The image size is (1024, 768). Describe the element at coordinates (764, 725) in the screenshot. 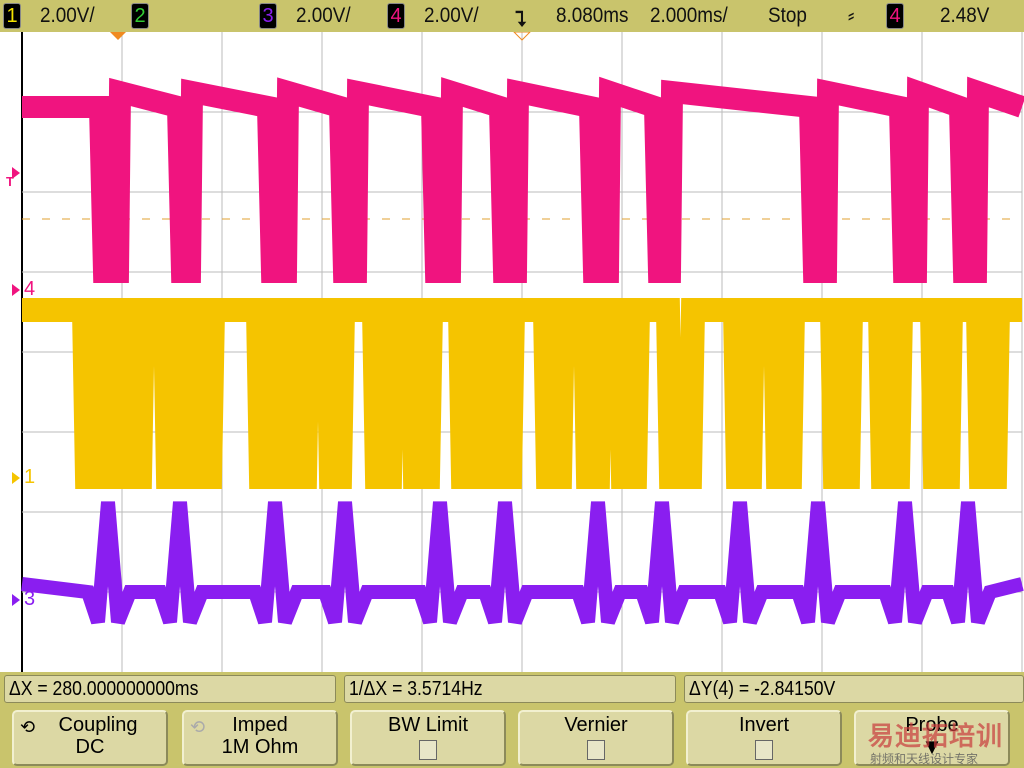

I see `softkey-label: Invert` at that location.